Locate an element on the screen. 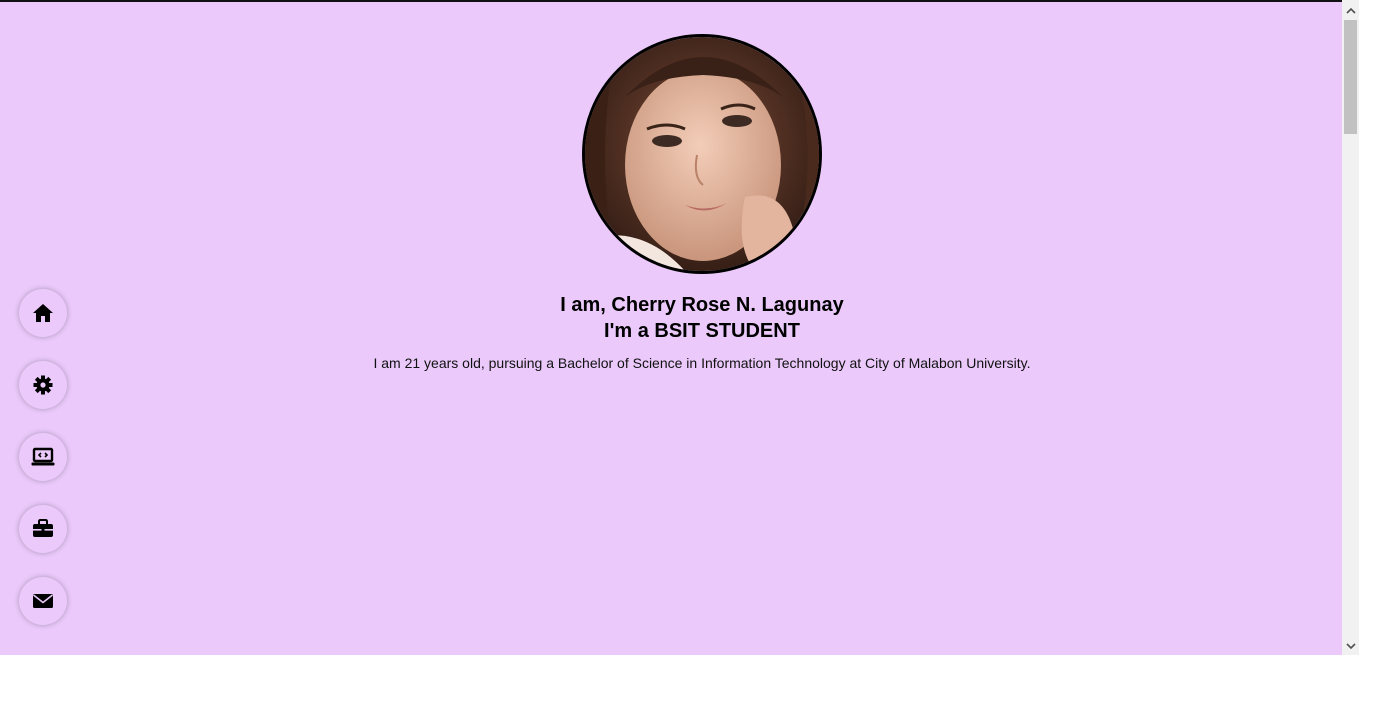  chevron-down-icon is located at coordinates (1350, 646).